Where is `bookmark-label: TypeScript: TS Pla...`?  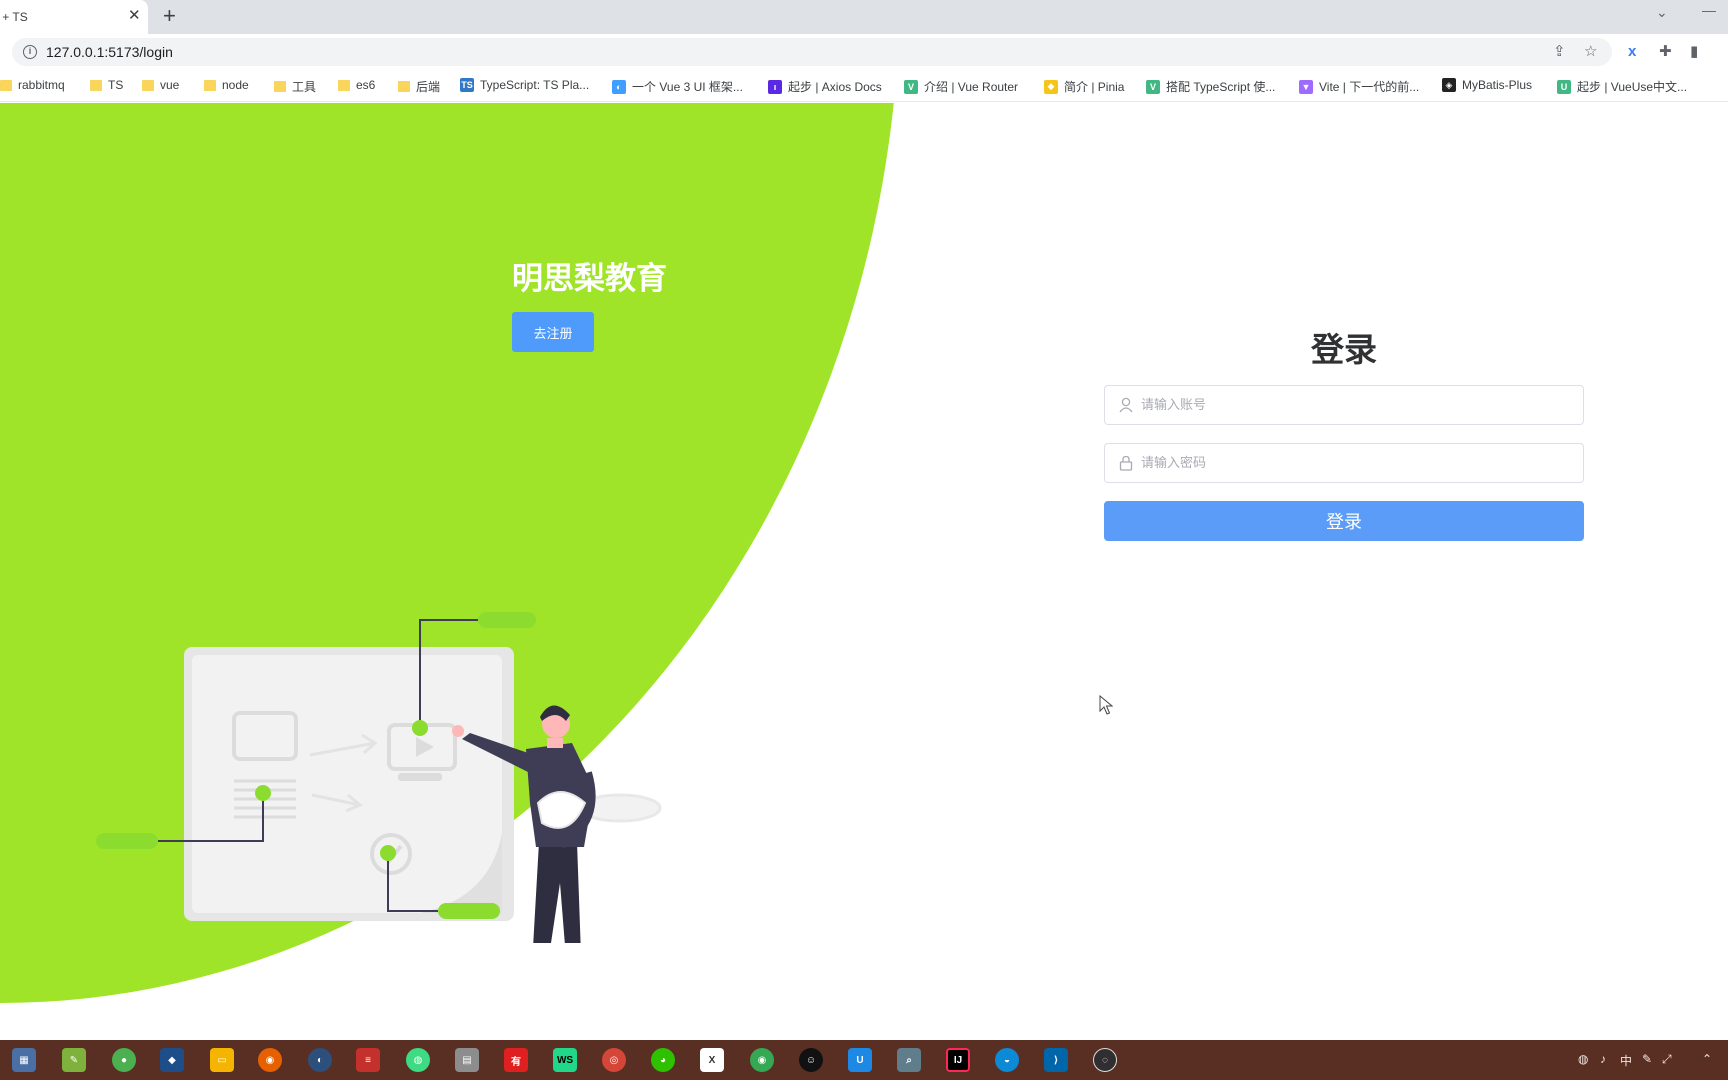 bookmark-label: TypeScript: TS Pla... is located at coordinates (535, 85).